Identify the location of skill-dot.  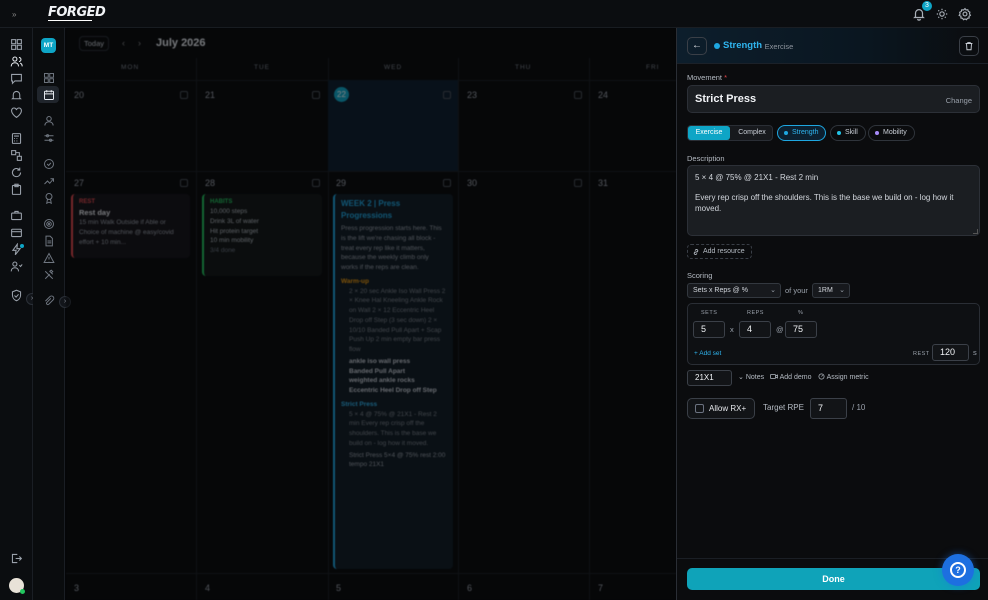
(839, 133).